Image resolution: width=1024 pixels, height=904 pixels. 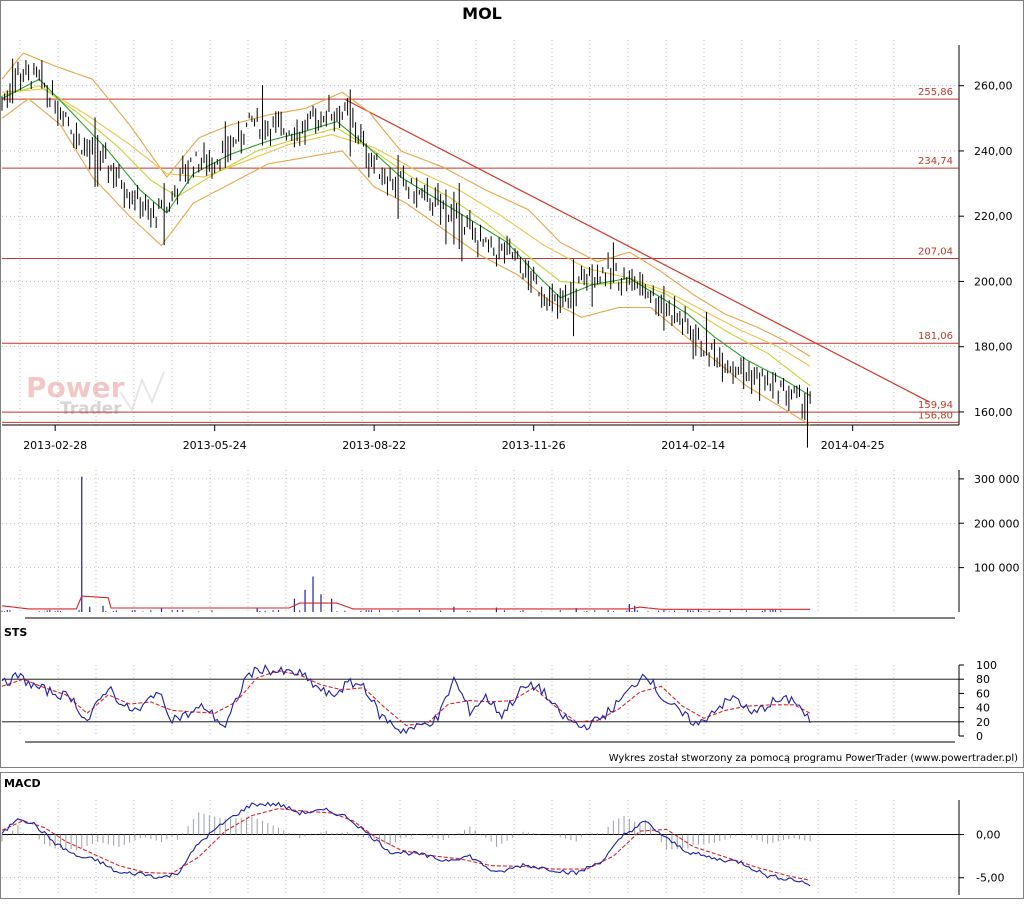 I want to click on macd-signal-line, so click(x=406, y=844).